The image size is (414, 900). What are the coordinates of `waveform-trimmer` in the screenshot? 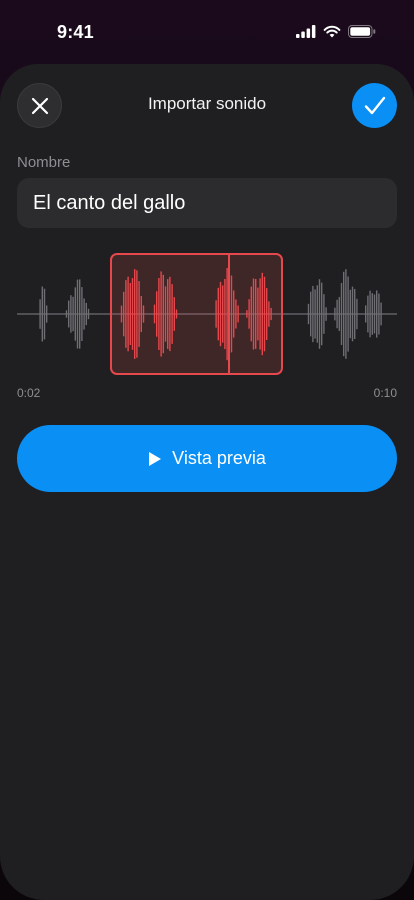 It's located at (207, 315).